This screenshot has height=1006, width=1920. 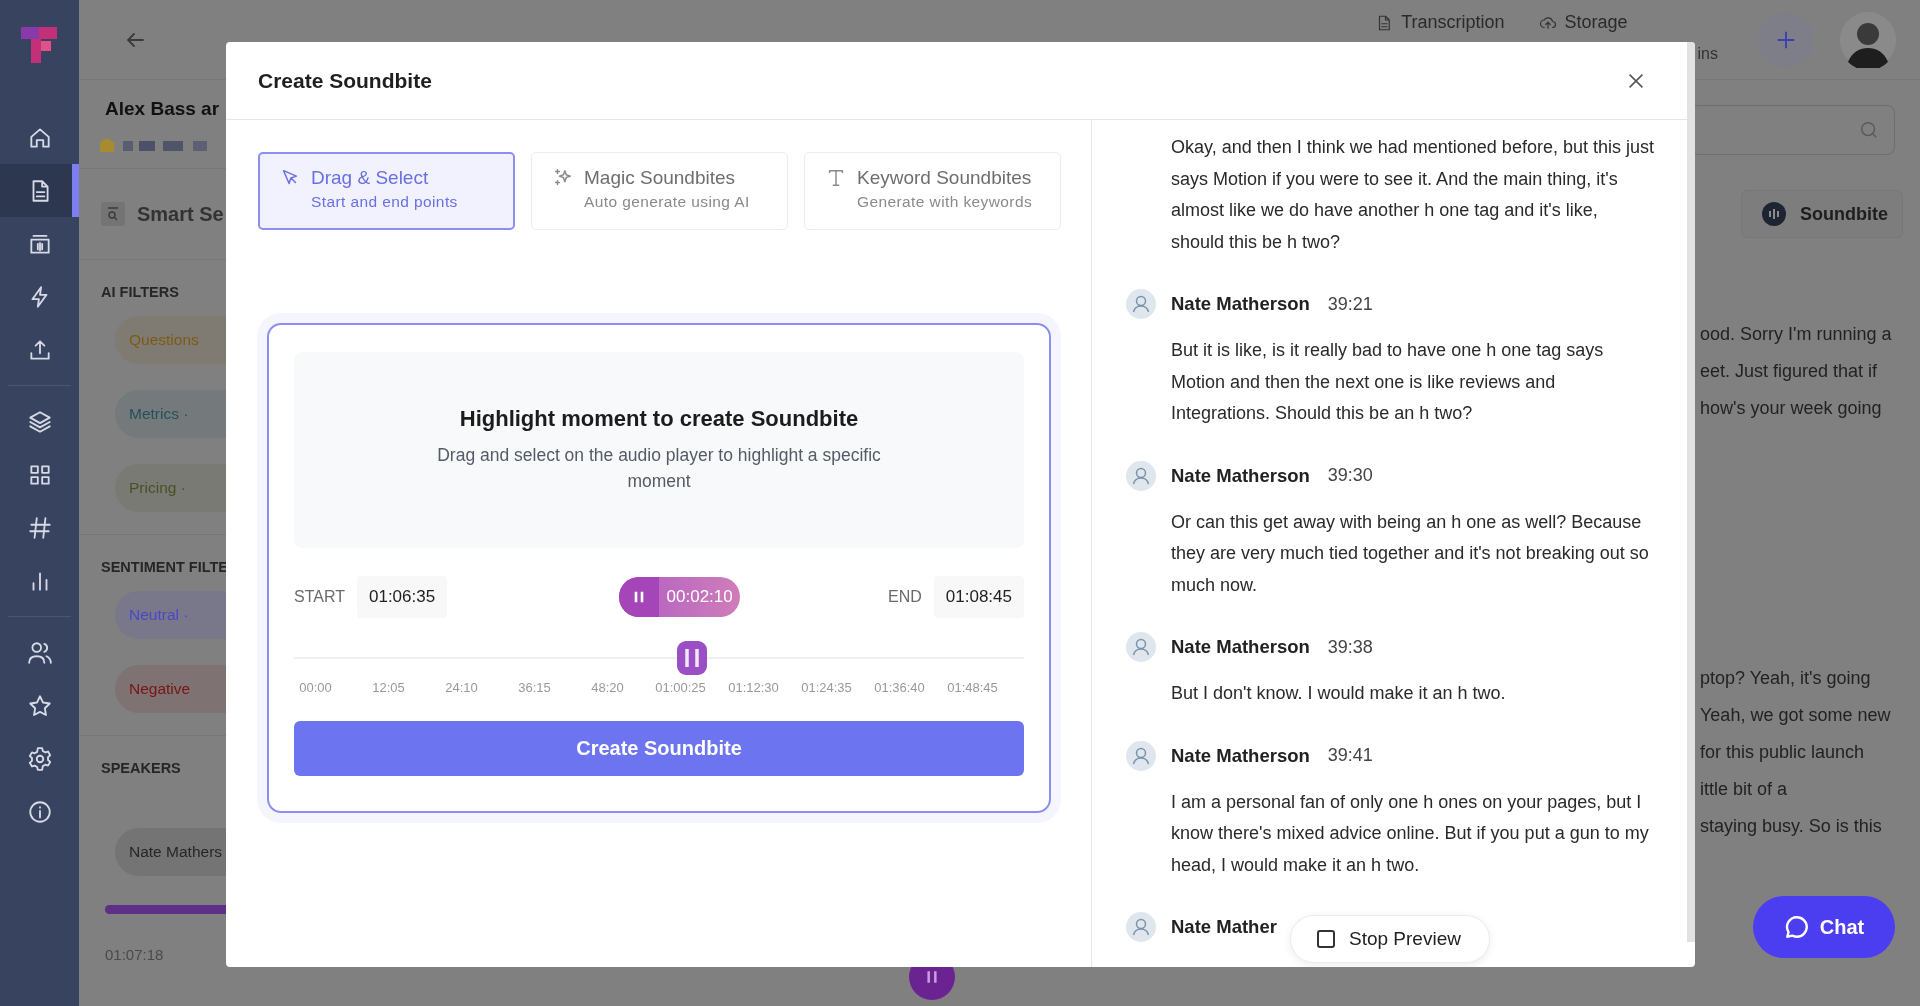 I want to click on chat-bubble-icon, so click(x=1796, y=927).